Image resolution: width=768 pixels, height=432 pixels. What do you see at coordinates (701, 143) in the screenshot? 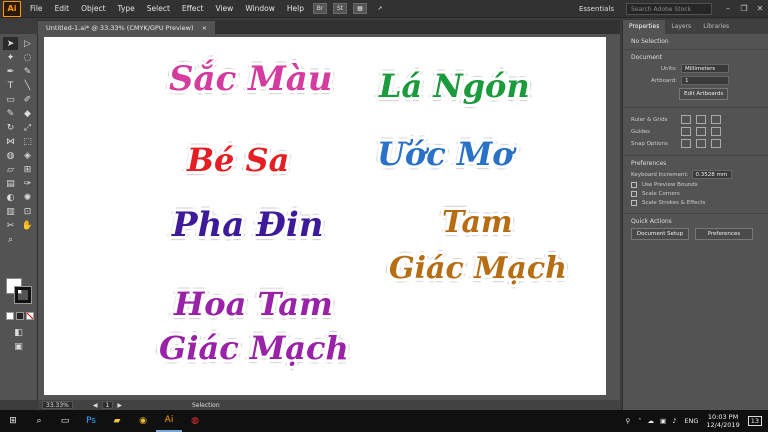
I see `snap-to-grid-icon` at bounding box center [701, 143].